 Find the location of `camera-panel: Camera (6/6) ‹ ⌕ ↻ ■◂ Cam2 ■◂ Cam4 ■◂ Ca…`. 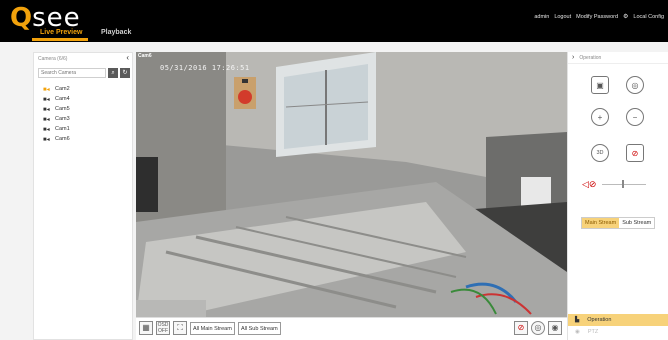

camera-panel: Camera (6/6) ‹ ⌕ ↻ ■◂ Cam2 ■◂ Cam4 ■◂ Ca… is located at coordinates (83, 196).